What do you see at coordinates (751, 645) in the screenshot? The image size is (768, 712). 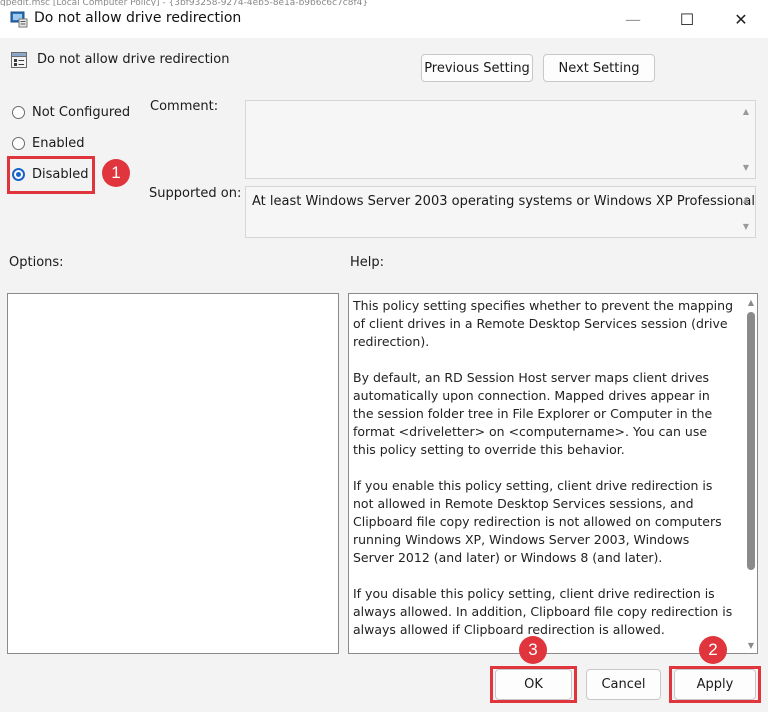 I see `help-scroll-down-icon: ▼` at bounding box center [751, 645].